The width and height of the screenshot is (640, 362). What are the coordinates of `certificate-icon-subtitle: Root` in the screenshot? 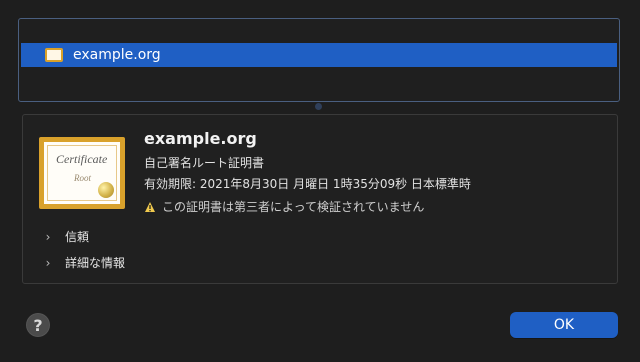 It's located at (82, 178).